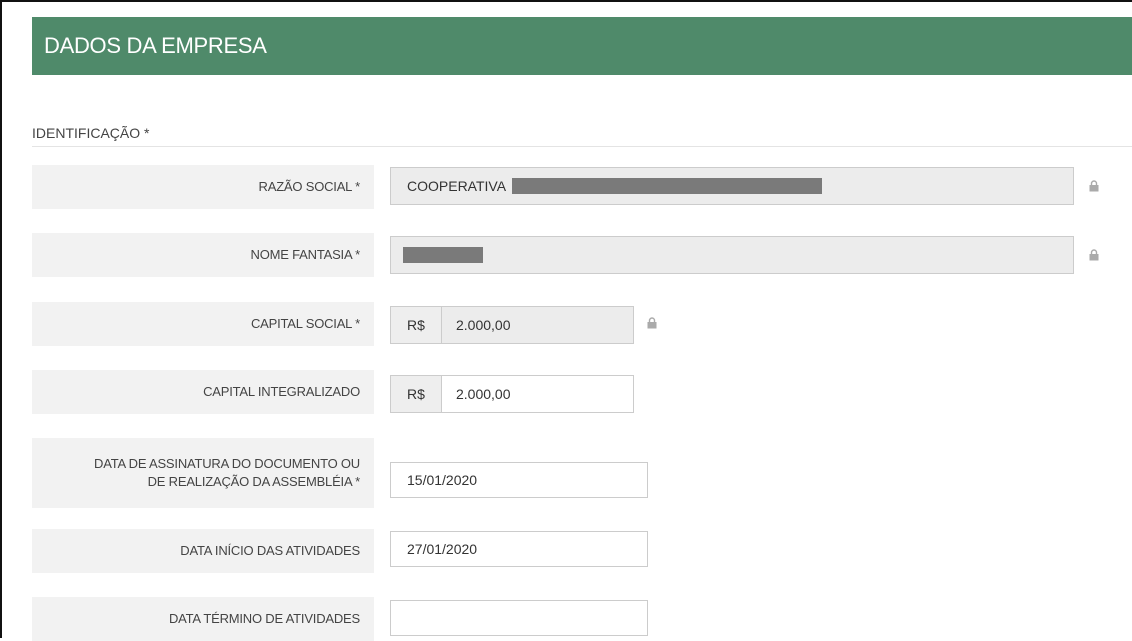 The image size is (1132, 641). I want to click on razao-social-field: COOPERATIVA, so click(732, 186).